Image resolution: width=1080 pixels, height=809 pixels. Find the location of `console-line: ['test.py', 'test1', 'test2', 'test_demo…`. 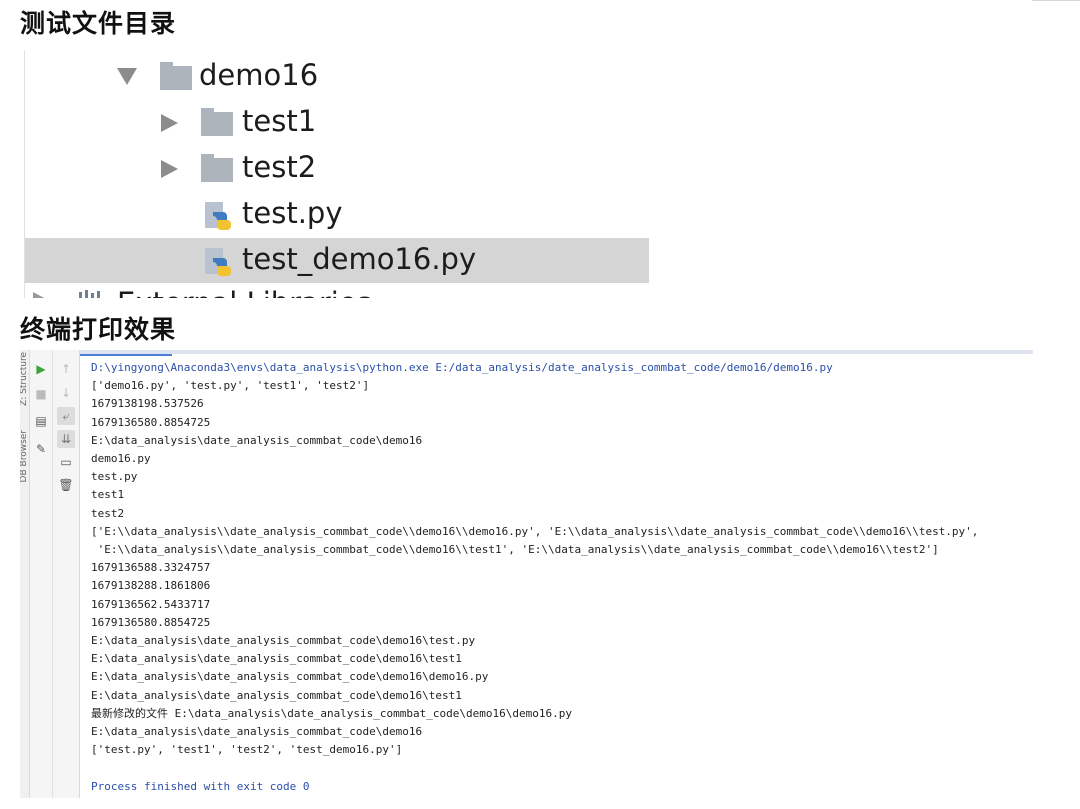

console-line: ['test.py', 'test1', 'test2', 'test_demo… is located at coordinates (247, 750).